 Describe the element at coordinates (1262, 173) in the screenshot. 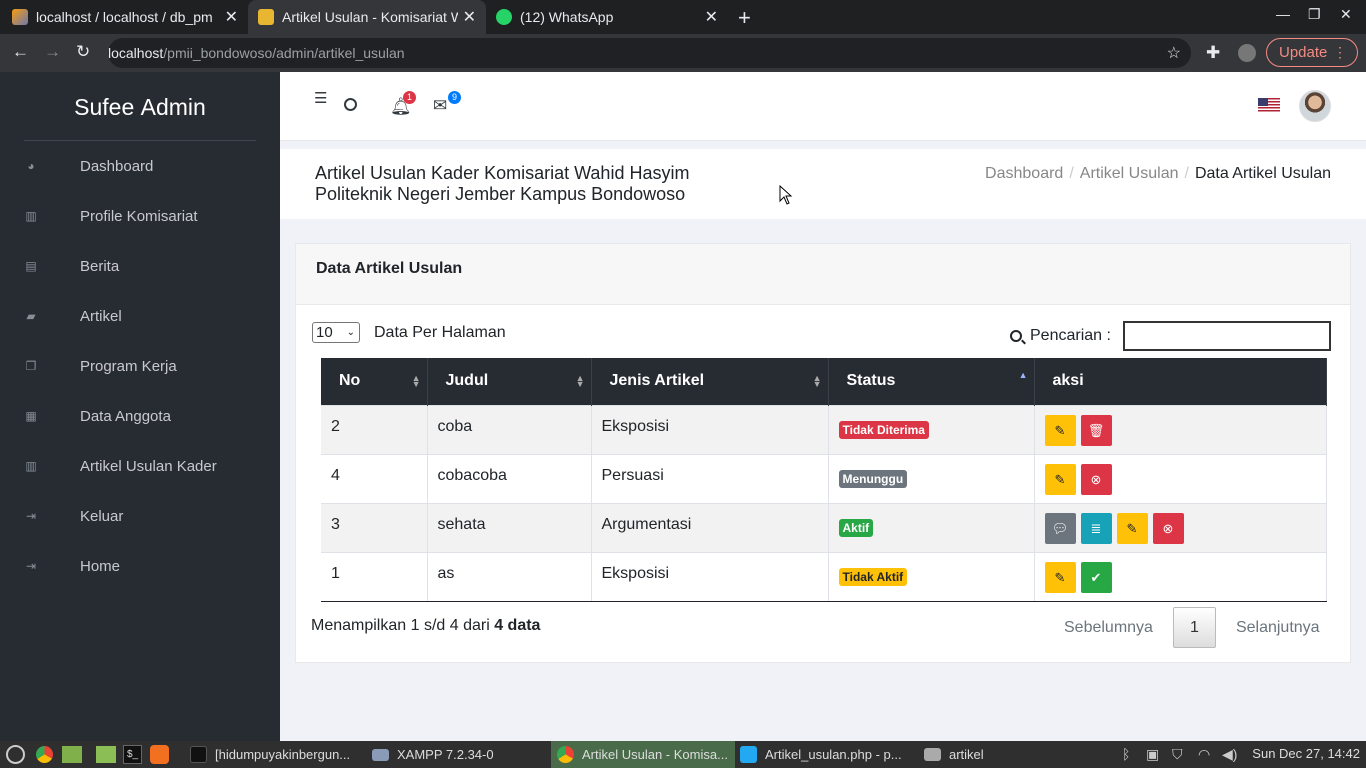

I see `breadcrumb-current: Data Artikel Usulan` at that location.